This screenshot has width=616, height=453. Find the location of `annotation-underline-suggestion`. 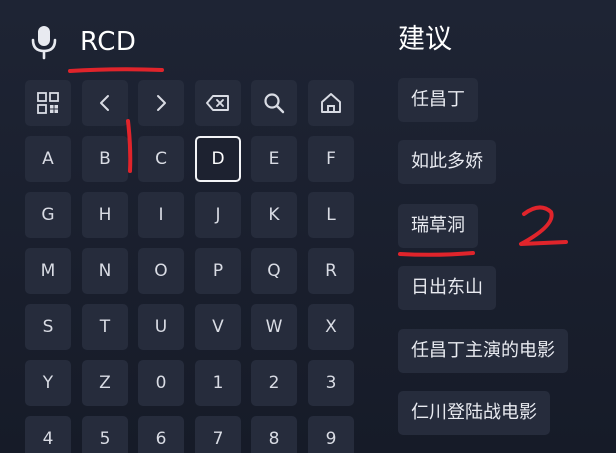

annotation-underline-suggestion is located at coordinates (436, 254).